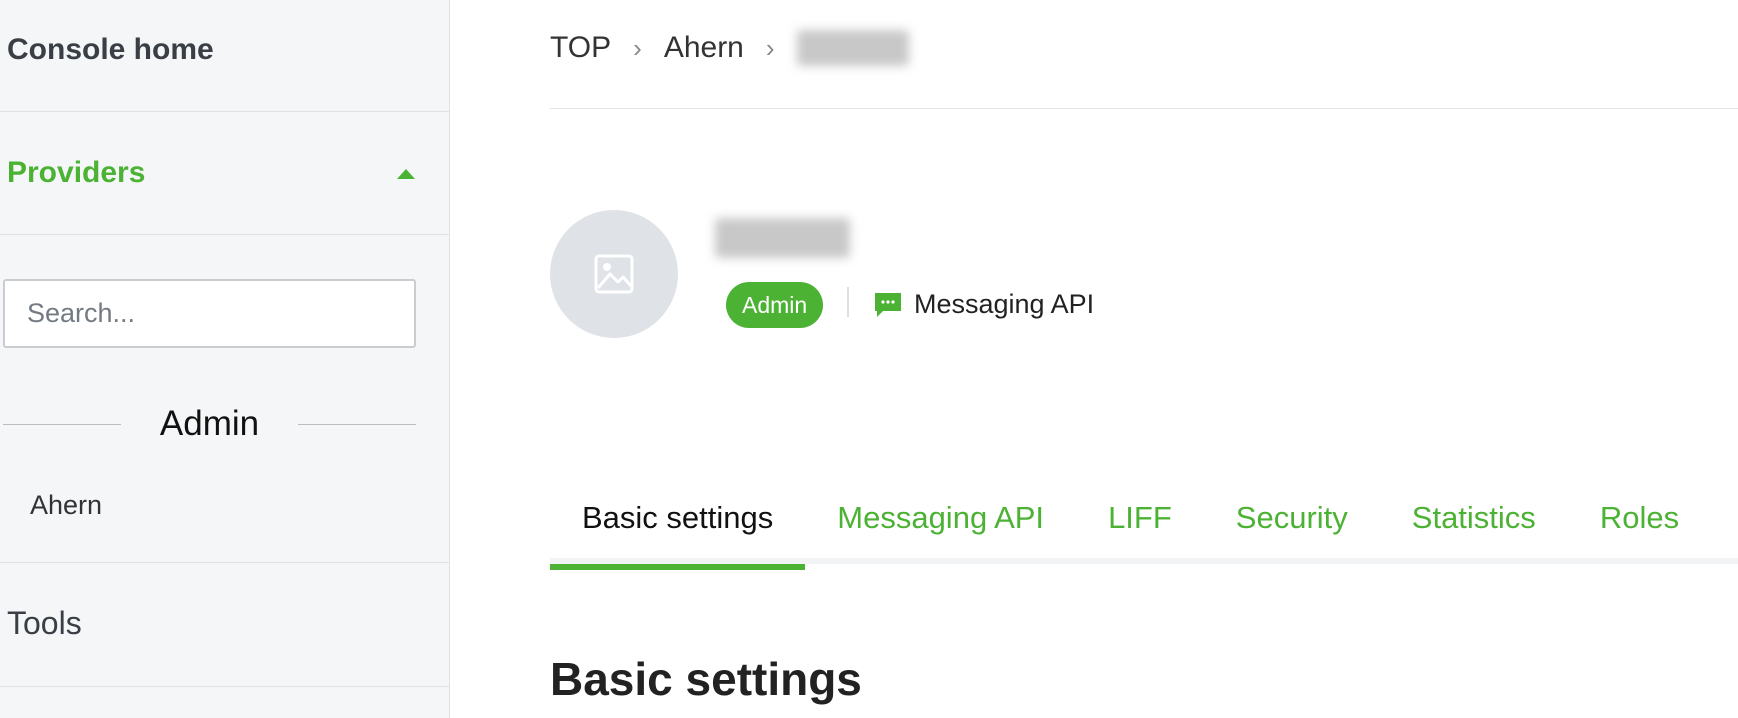 This screenshot has width=1738, height=718. I want to click on sidebar-item-provider: Ahern, so click(66, 505).